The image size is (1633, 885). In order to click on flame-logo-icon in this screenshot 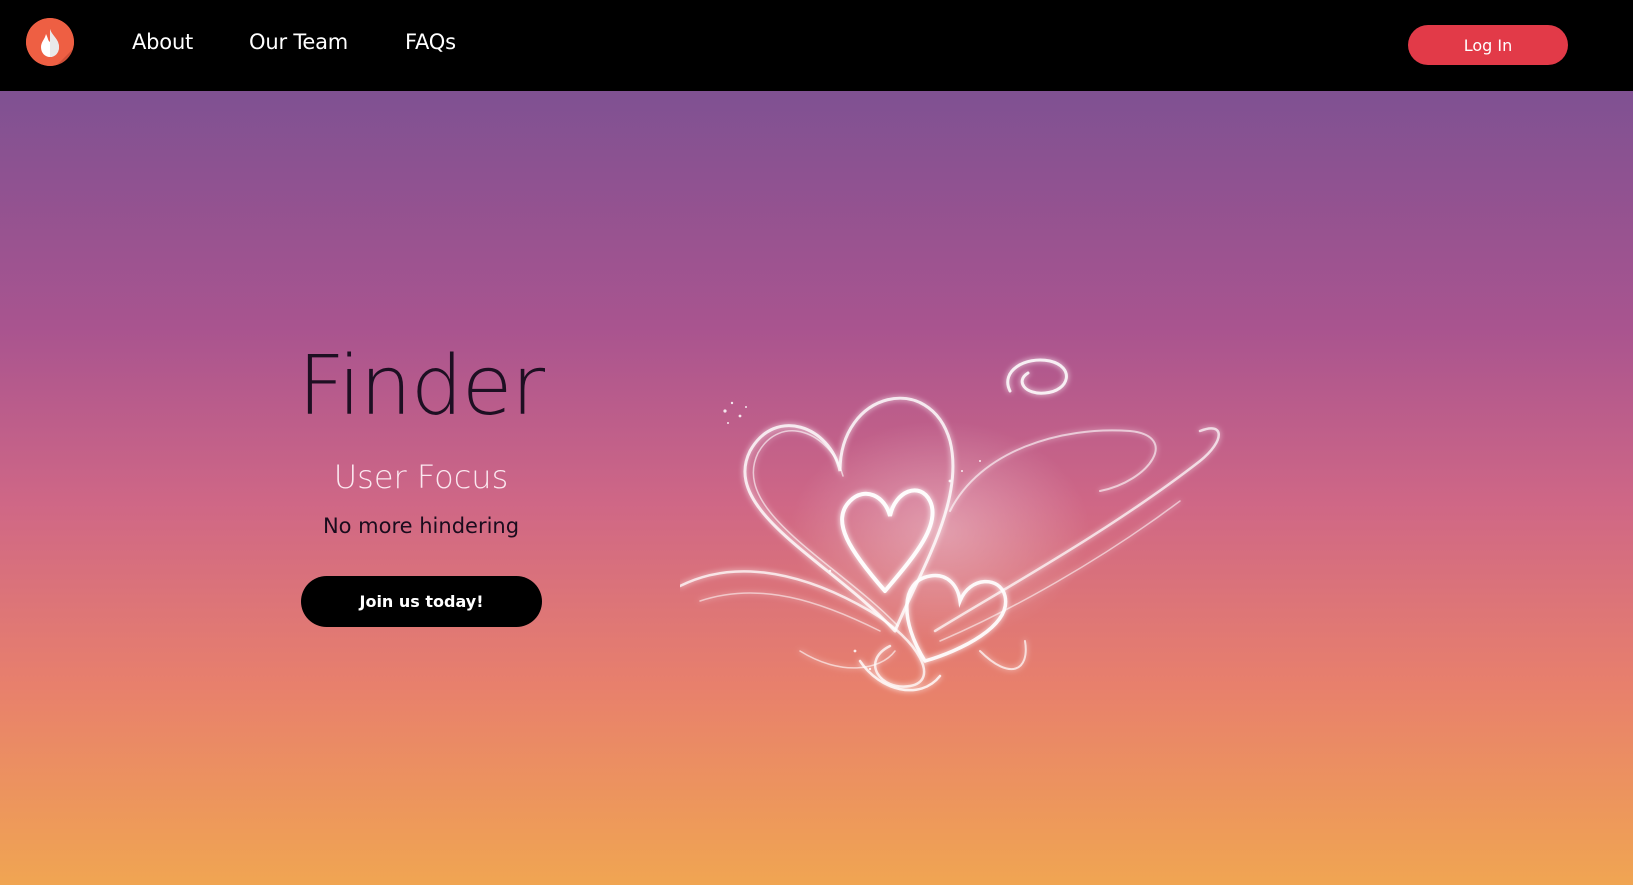, I will do `click(50, 42)`.